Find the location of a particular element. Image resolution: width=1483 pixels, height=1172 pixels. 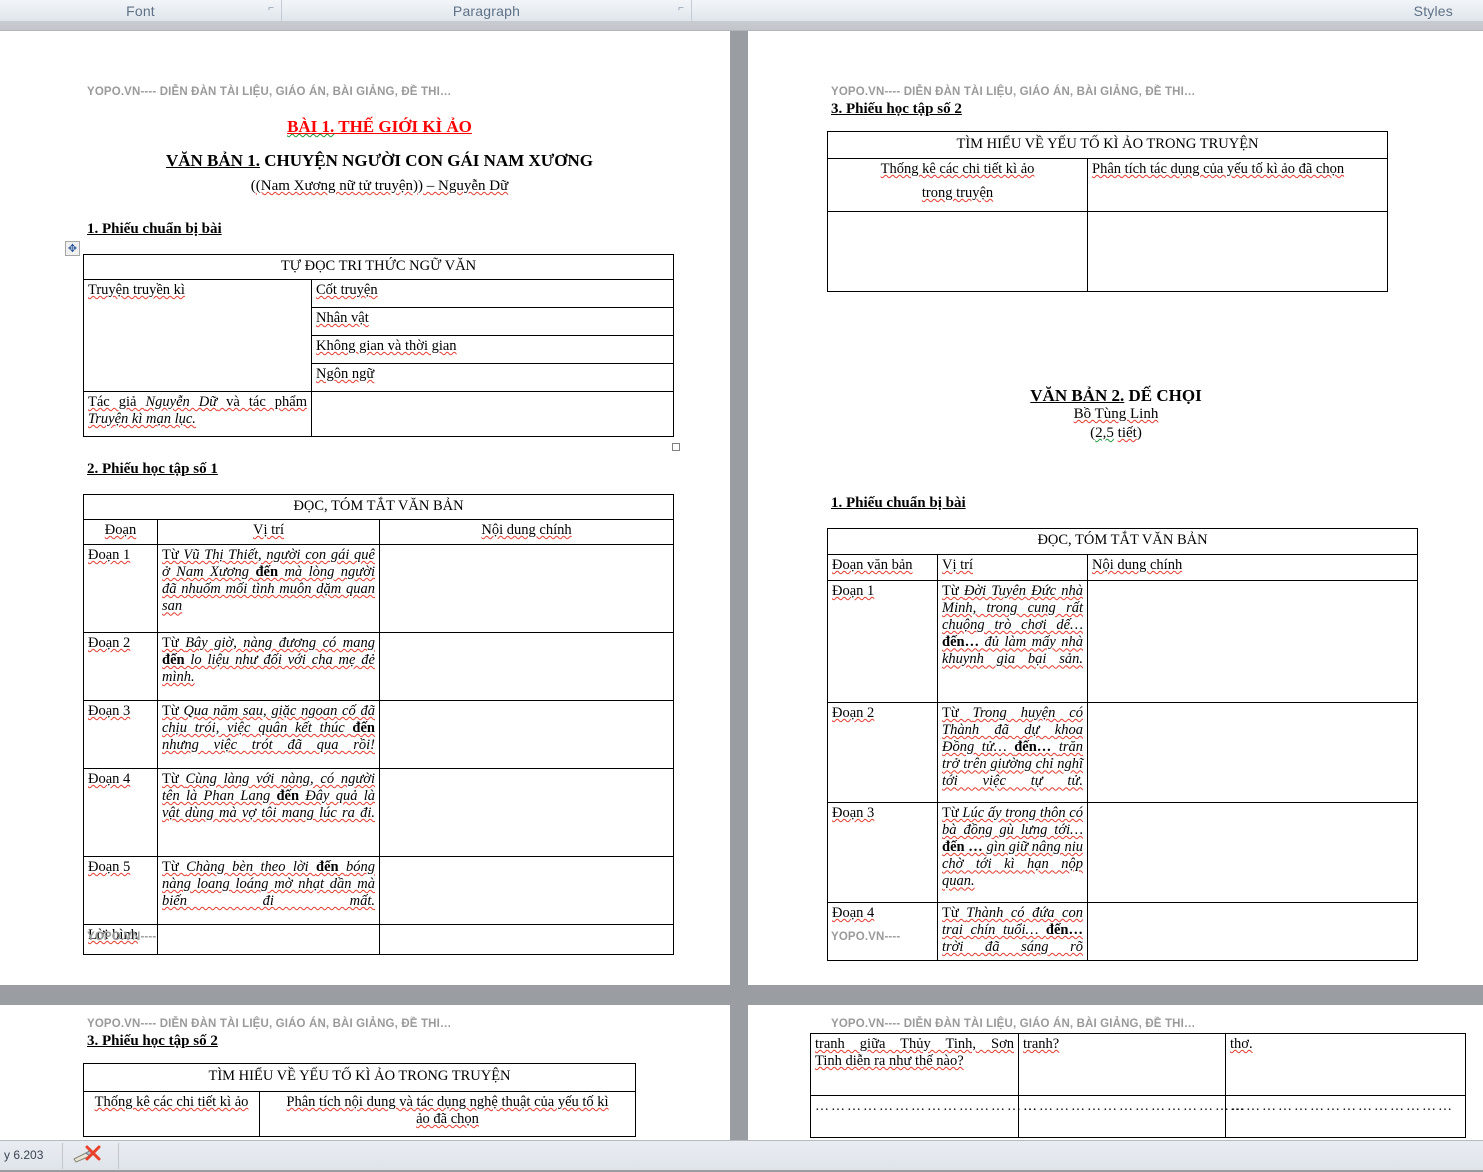

page2-section-1-heading: 1. Phiếu chuẩn bị bài is located at coordinates (898, 503).